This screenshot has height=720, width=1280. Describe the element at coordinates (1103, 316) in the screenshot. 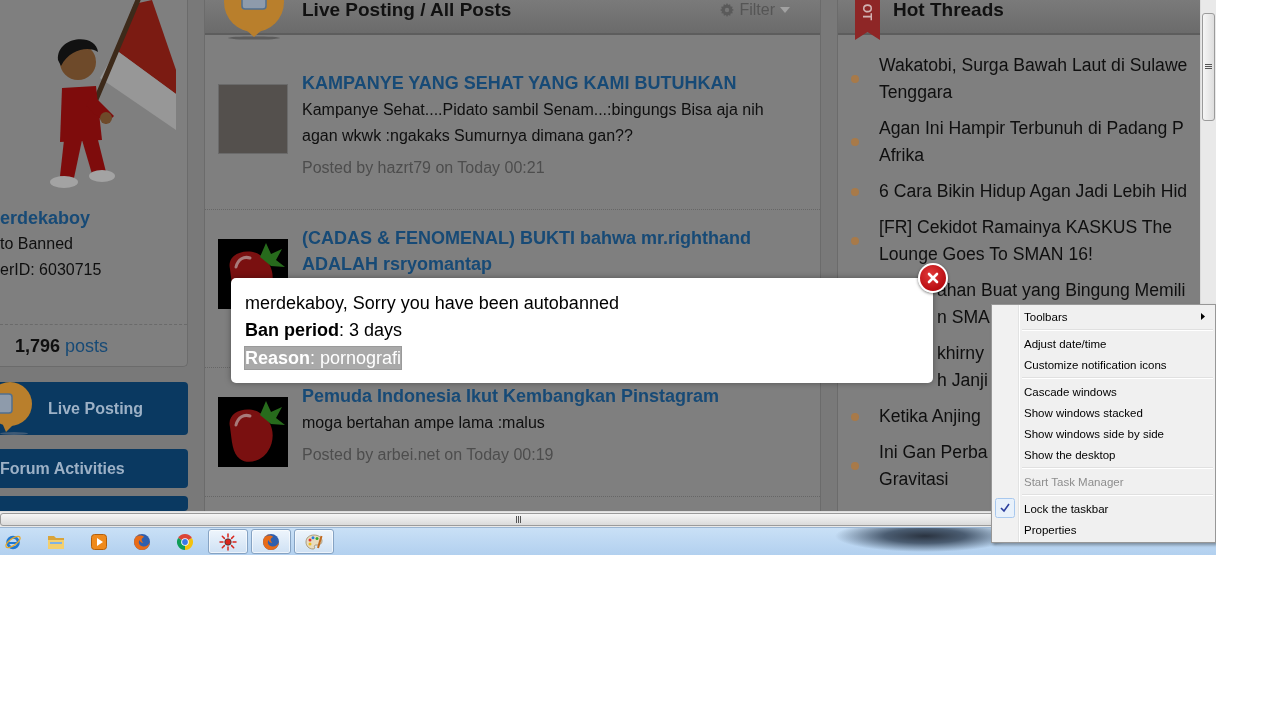

I see `menu-item: Toolbars` at that location.